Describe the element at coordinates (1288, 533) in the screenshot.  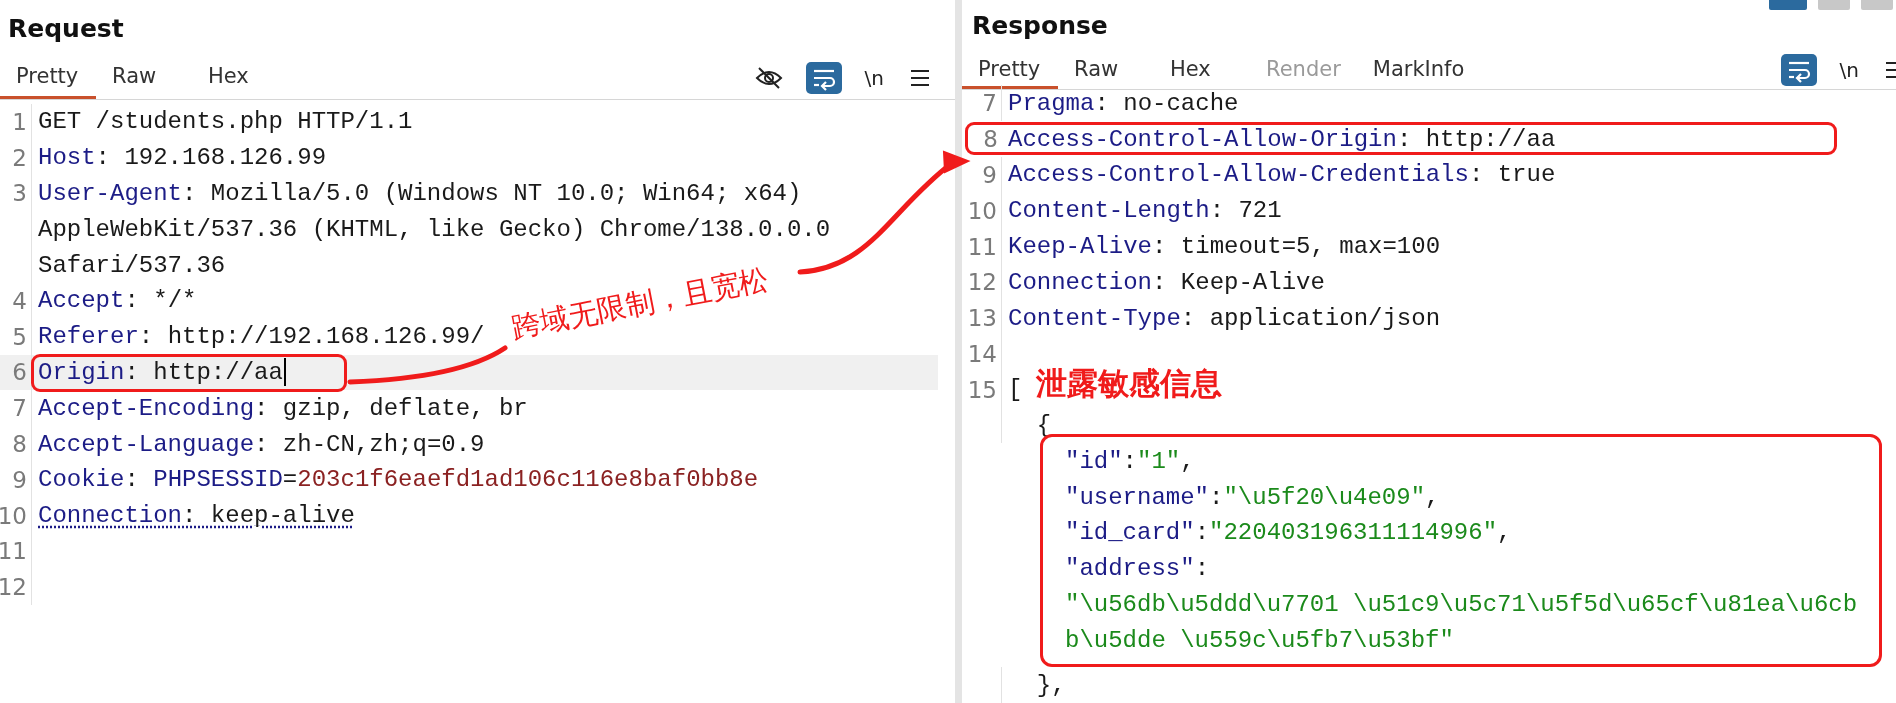
I see `code-line: "id_card":"220403196311114996",` at that location.